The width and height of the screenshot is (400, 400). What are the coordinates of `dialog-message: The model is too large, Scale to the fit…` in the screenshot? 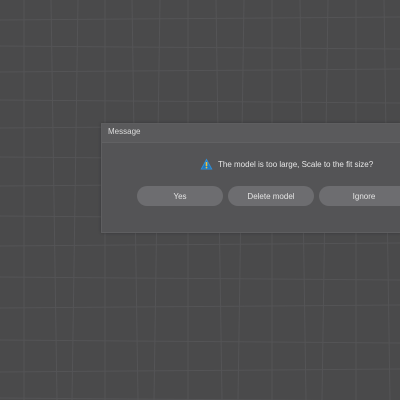 It's located at (296, 164).